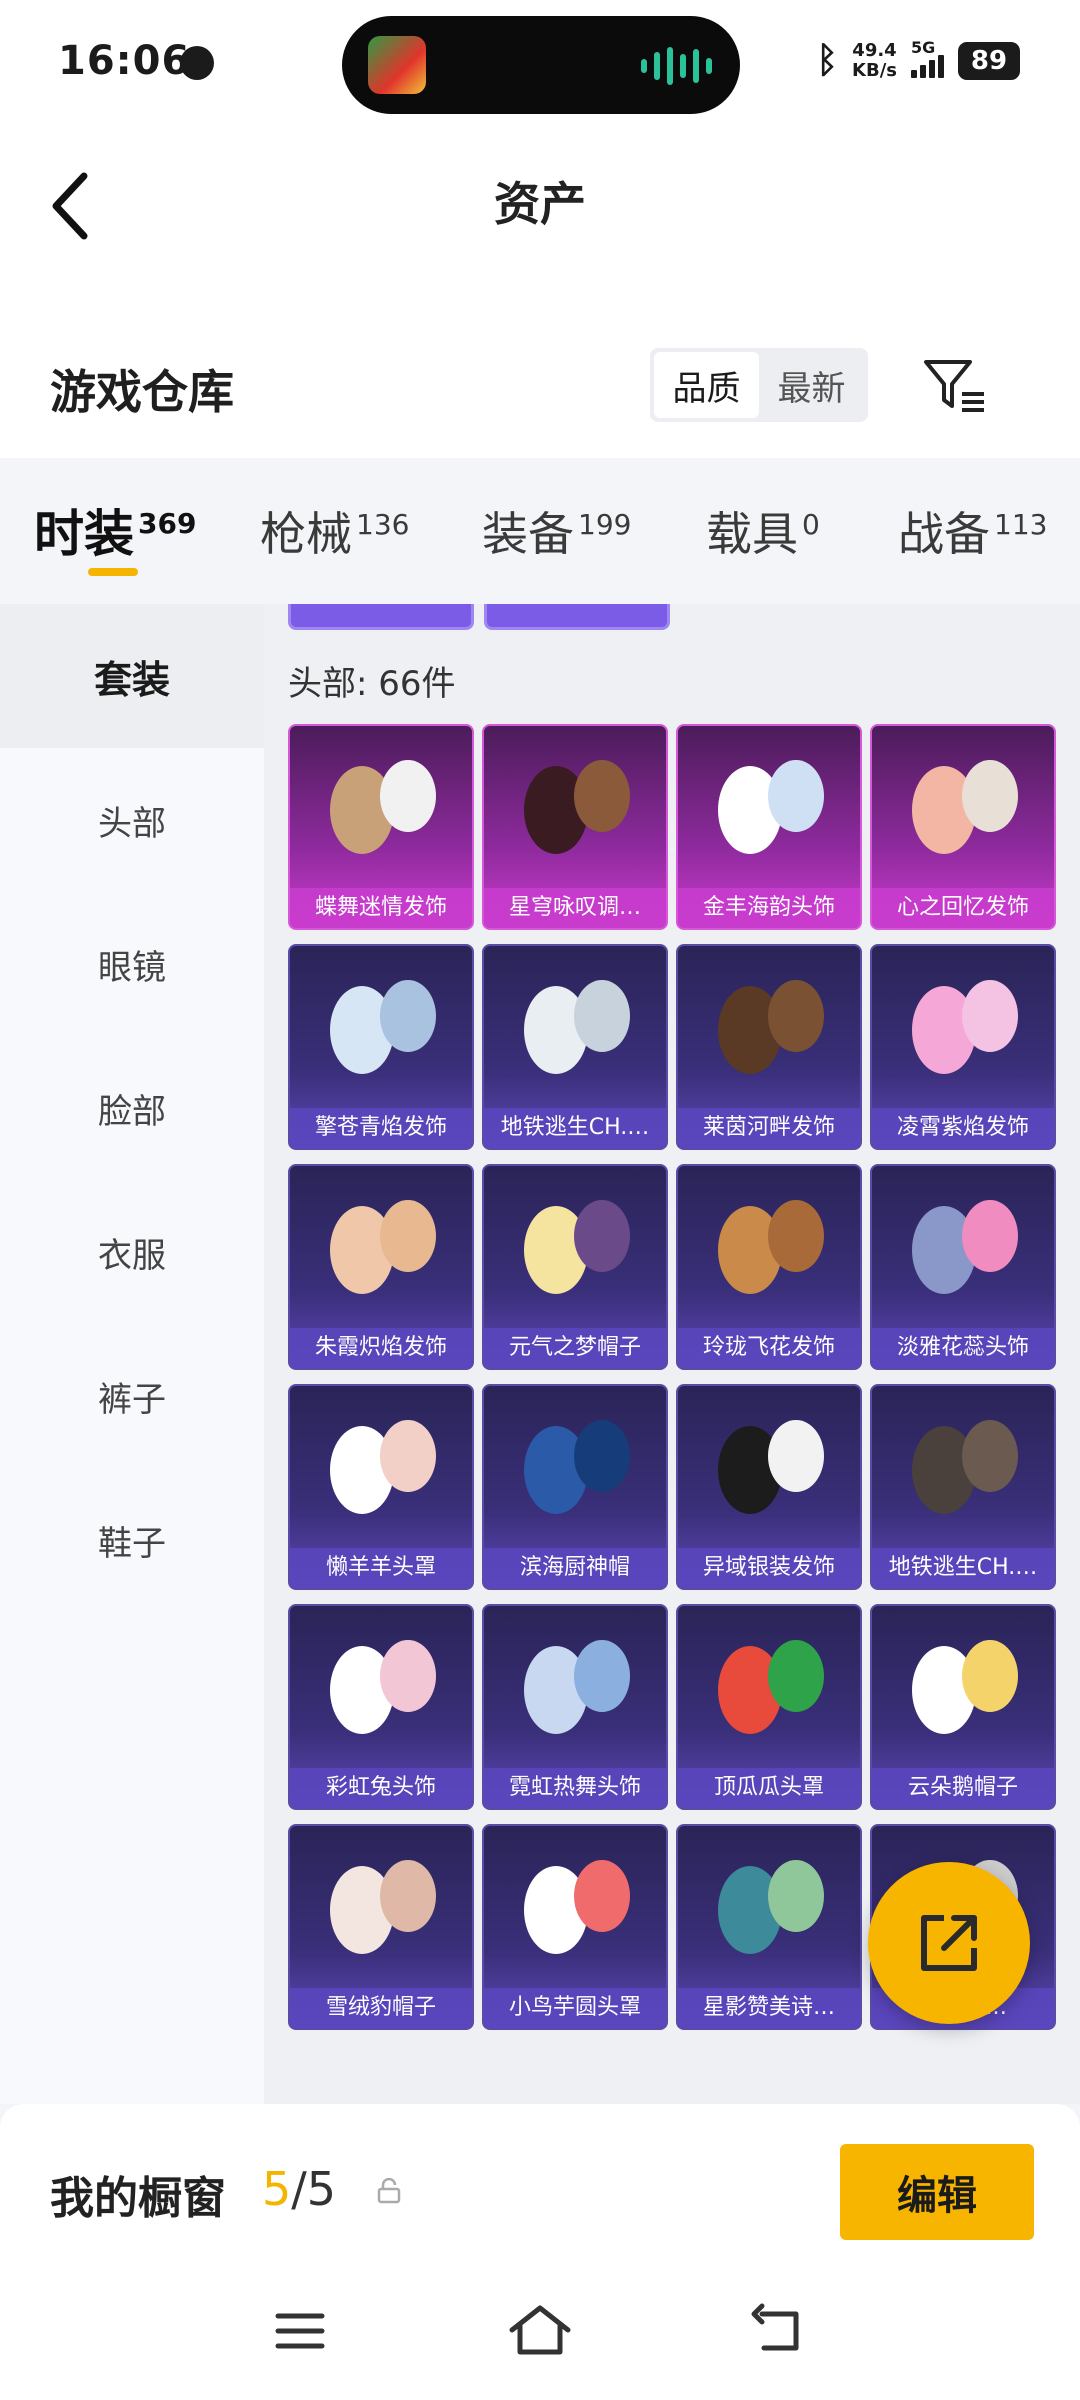 The width and height of the screenshot is (1080, 2400). I want to click on page-title: 资产, so click(540, 204).